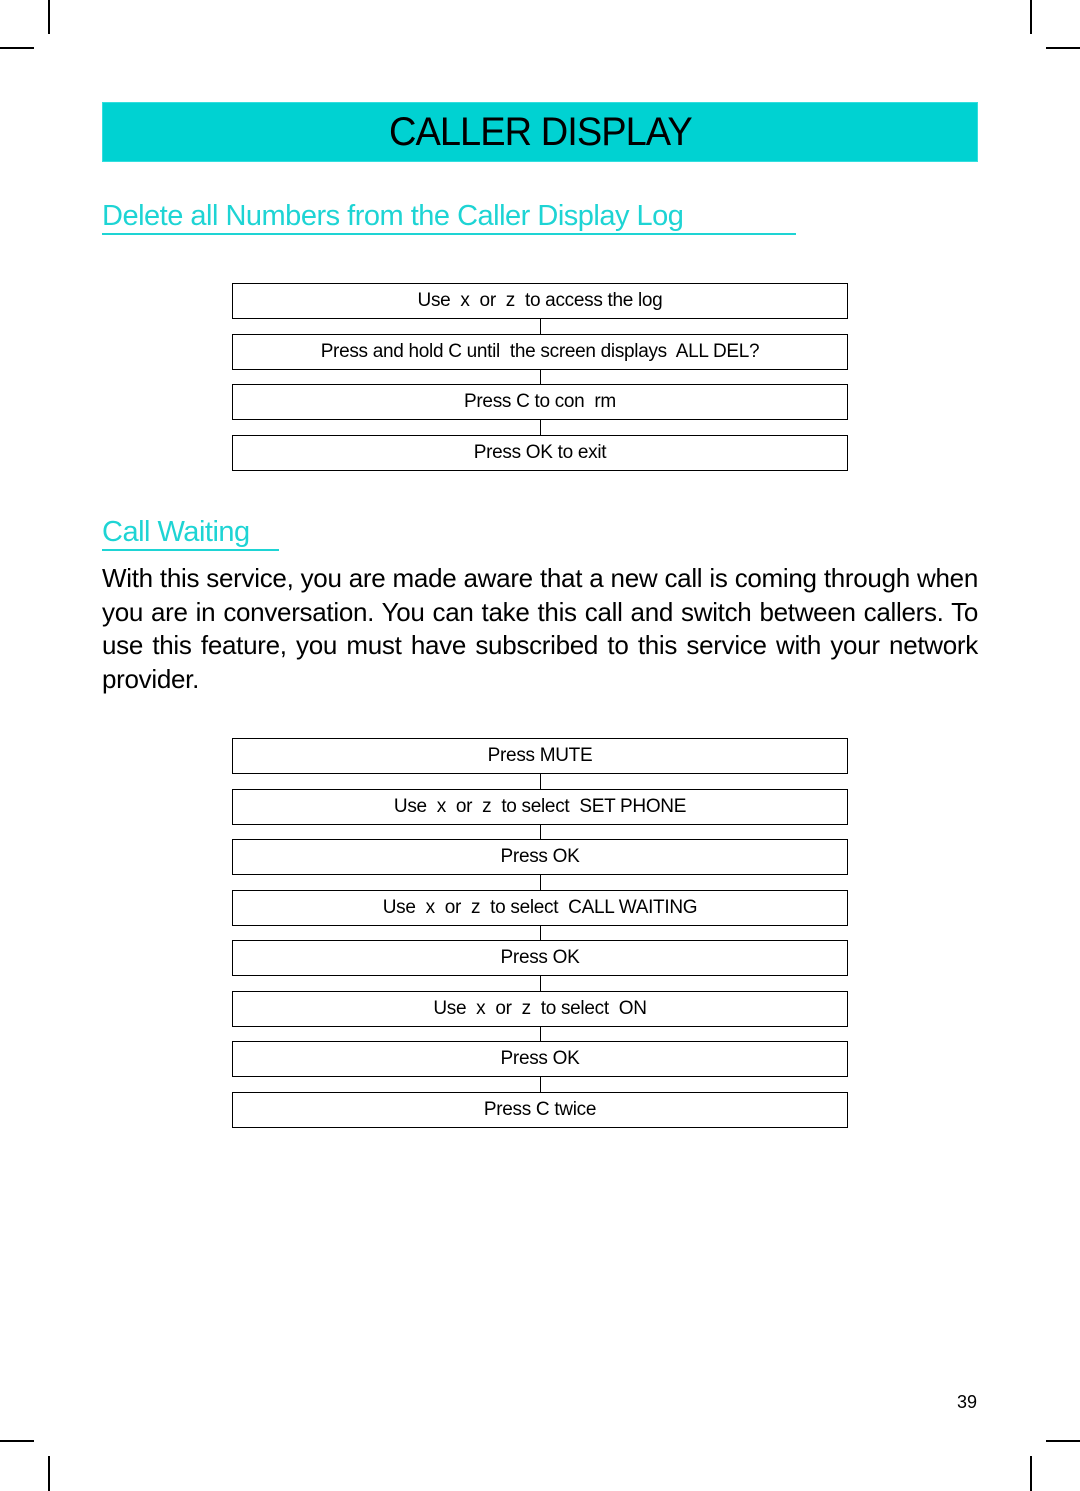 This screenshot has height=1491, width=1080. I want to click on flow-step: Use x or z to select CALL WAITING, so click(540, 908).